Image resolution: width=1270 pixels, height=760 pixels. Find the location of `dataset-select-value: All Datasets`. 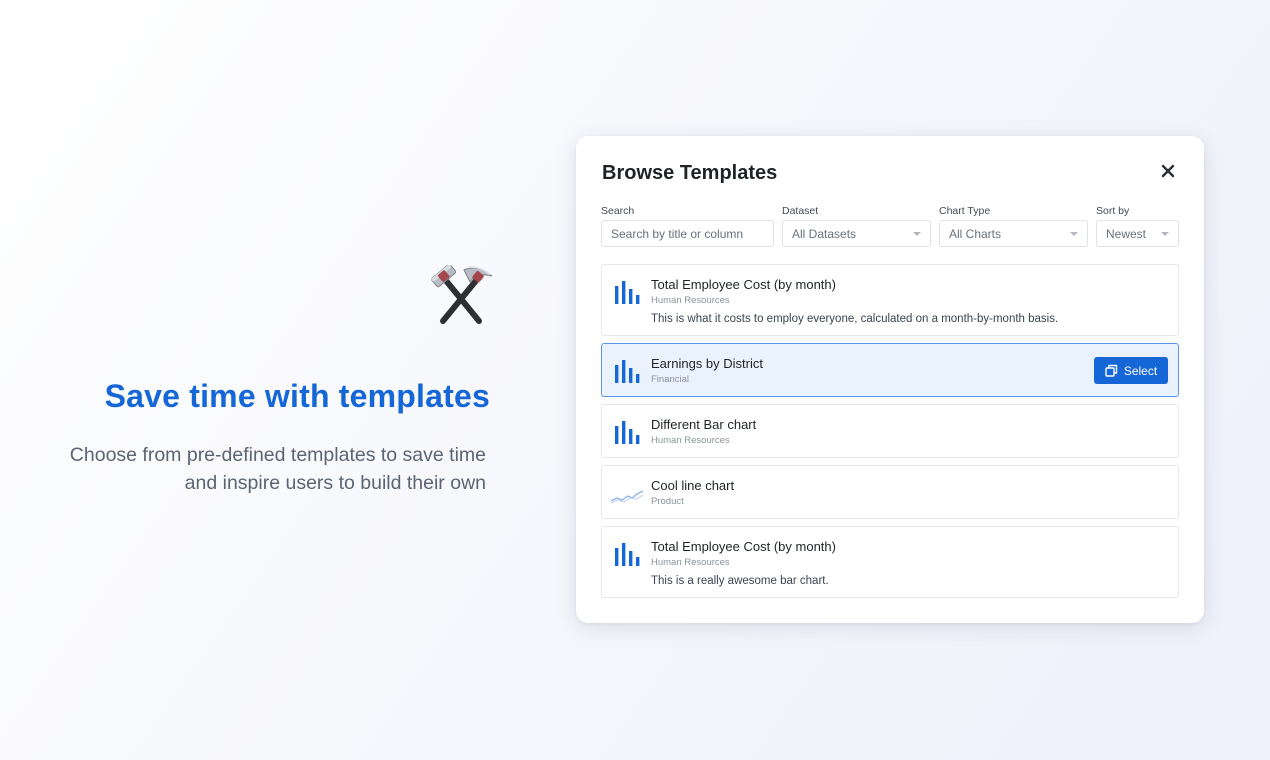

dataset-select-value: All Datasets is located at coordinates (824, 233).